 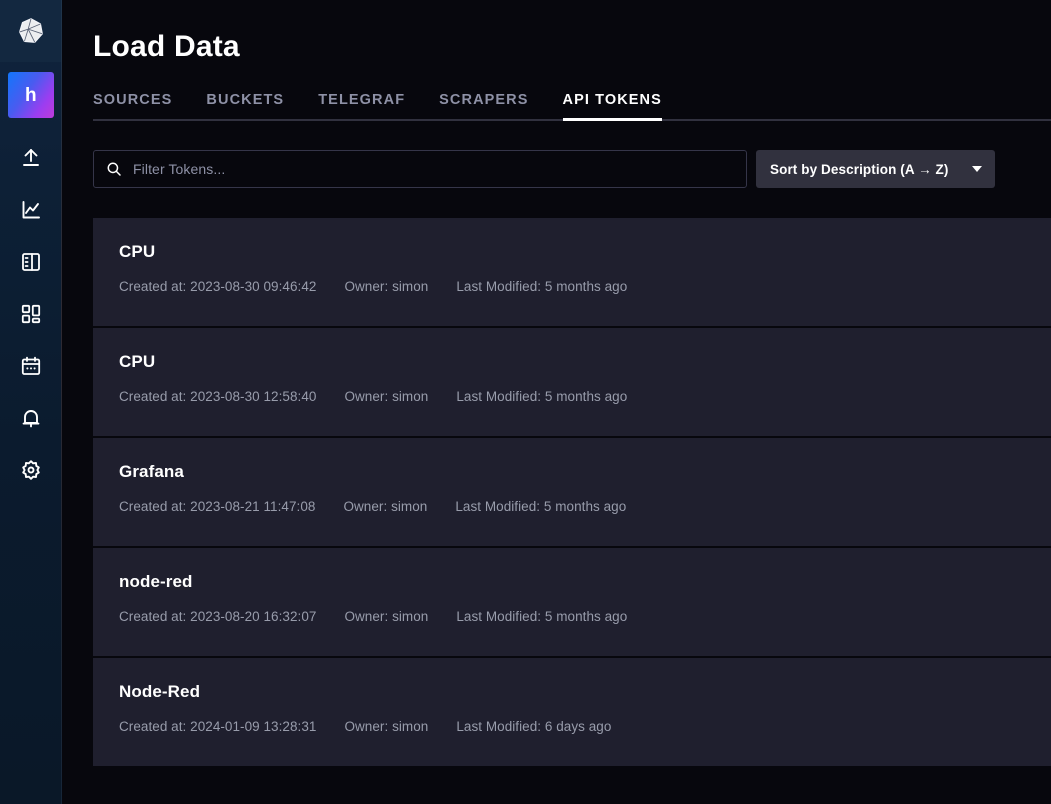 I want to click on influxdb-logo-icon, so click(x=31, y=31).